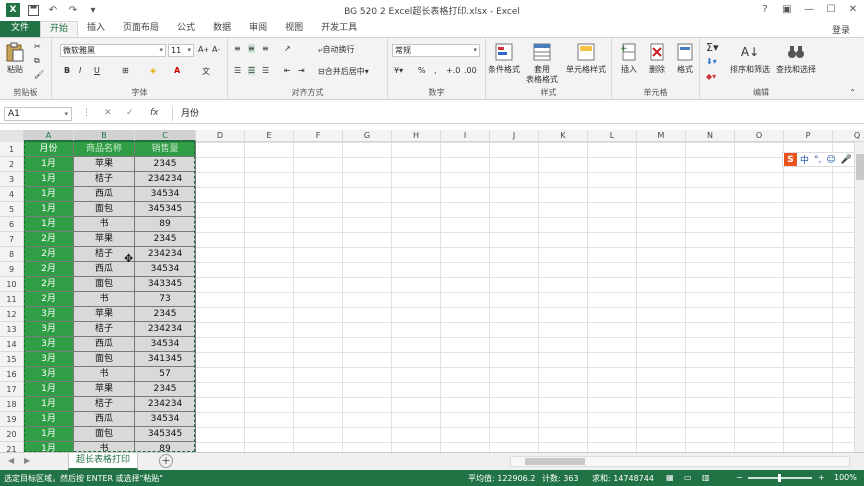 The height and width of the screenshot is (486, 864). I want to click on cancel-icon: ✕, so click(108, 113).